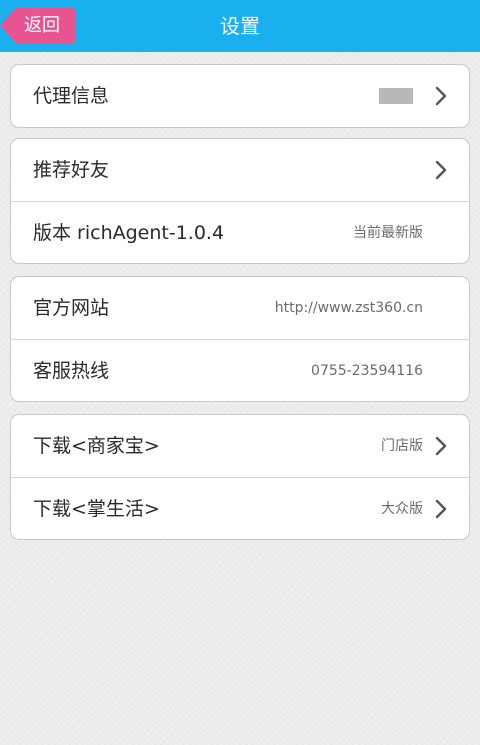 This screenshot has width=480, height=745. I want to click on row-label: 下载<商家宝>, so click(96, 446).